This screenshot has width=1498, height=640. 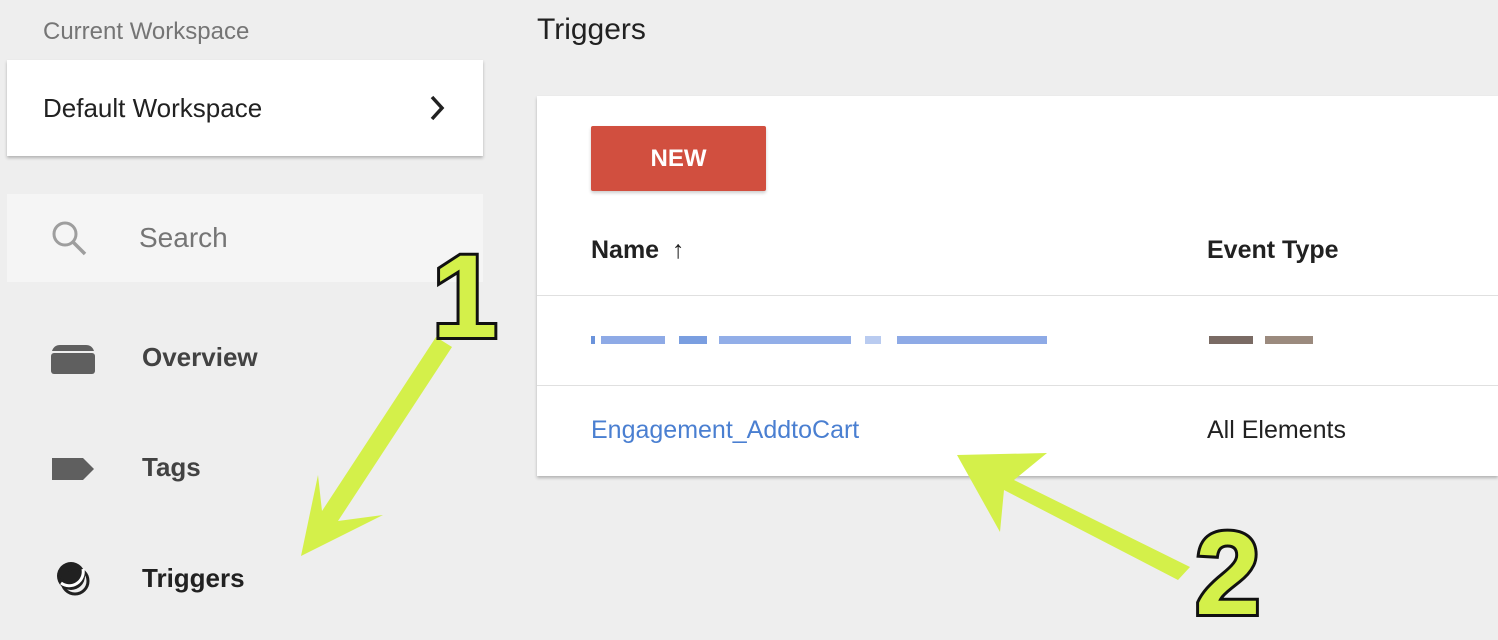 I want to click on search-box, so click(x=245, y=238).